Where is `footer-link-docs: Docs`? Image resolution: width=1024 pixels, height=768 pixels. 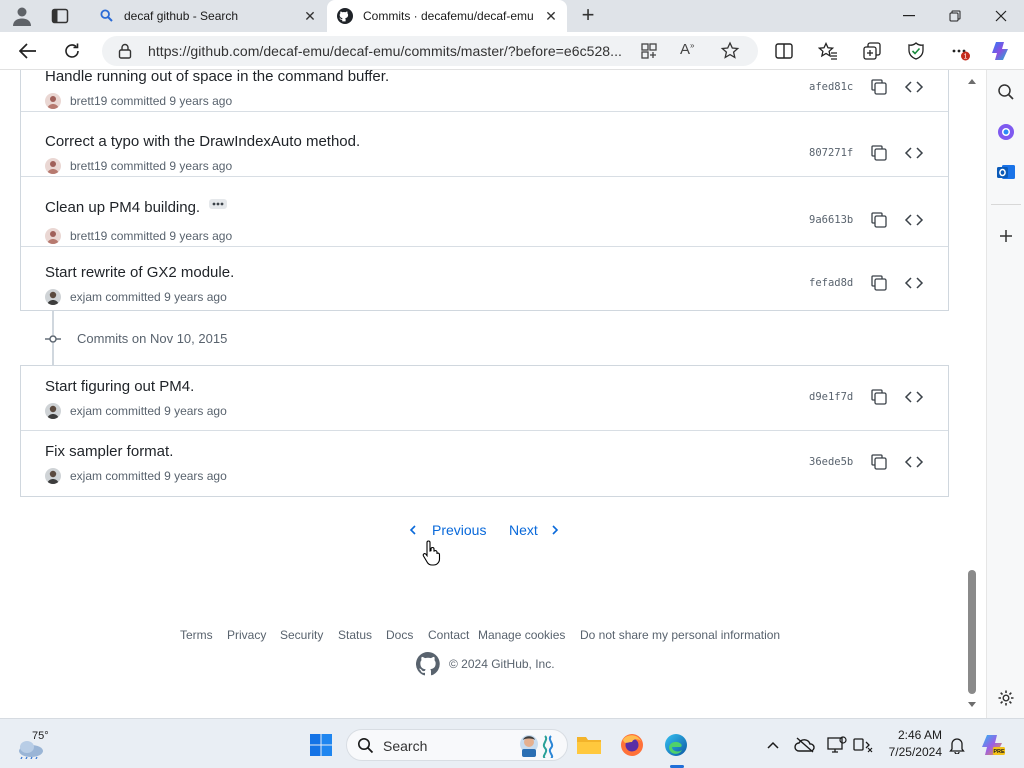
footer-link-docs: Docs is located at coordinates (399, 635).